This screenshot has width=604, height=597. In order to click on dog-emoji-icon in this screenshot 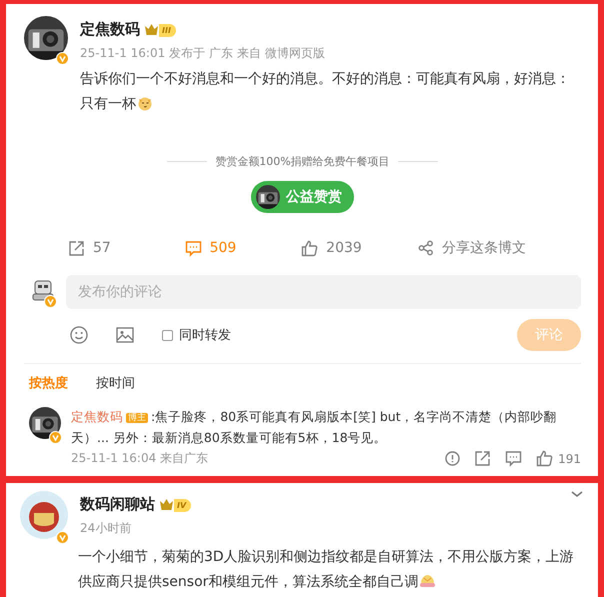, I will do `click(145, 103)`.